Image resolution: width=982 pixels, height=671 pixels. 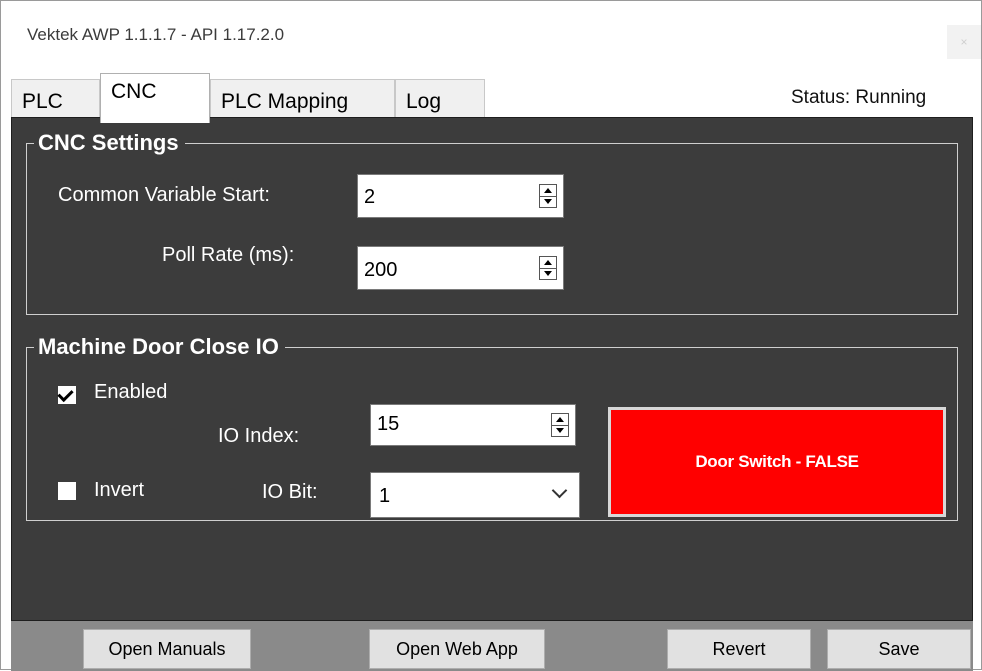 I want to click on common-variable-start-input: 2, so click(x=460, y=196).